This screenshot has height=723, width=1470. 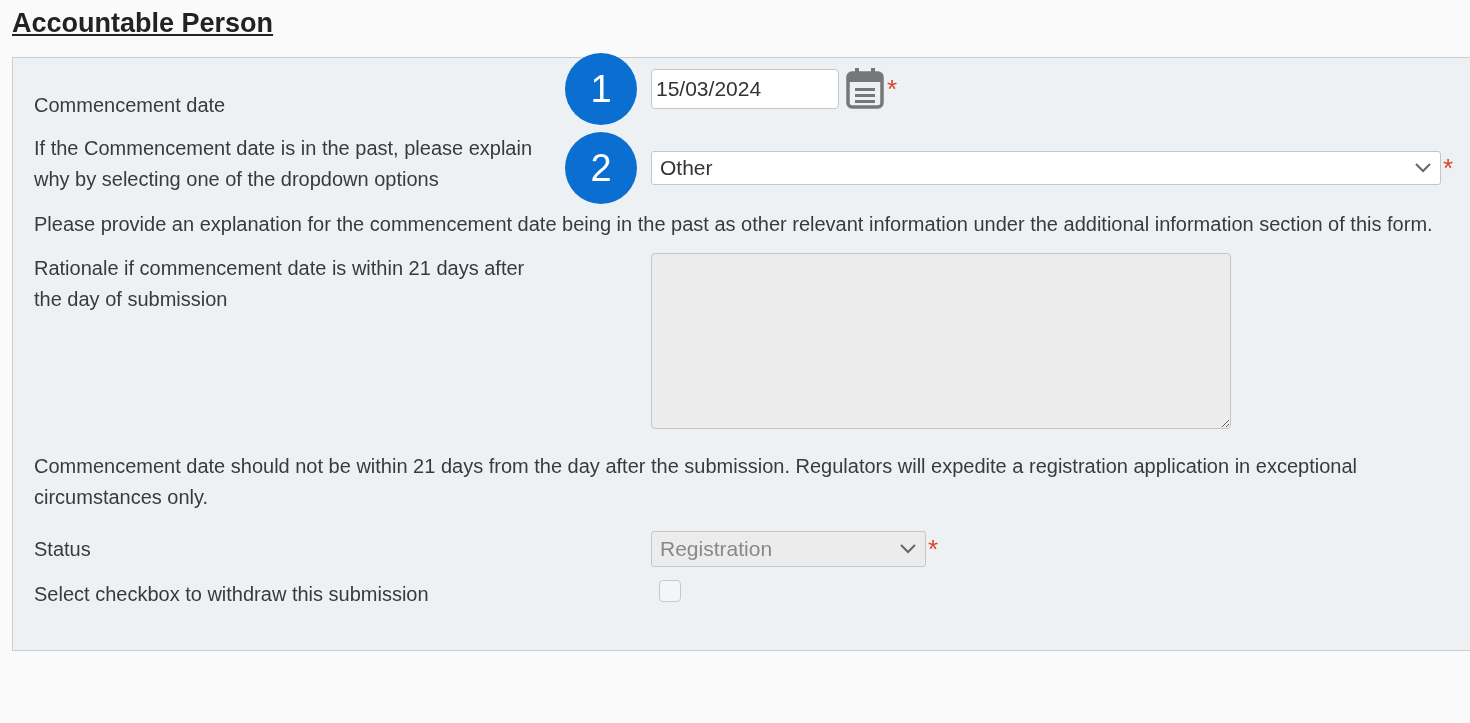 I want to click on field-label: If the Commencement date is in the past, please explain why by selecting one of the dropdown options, so click(x=284, y=164).